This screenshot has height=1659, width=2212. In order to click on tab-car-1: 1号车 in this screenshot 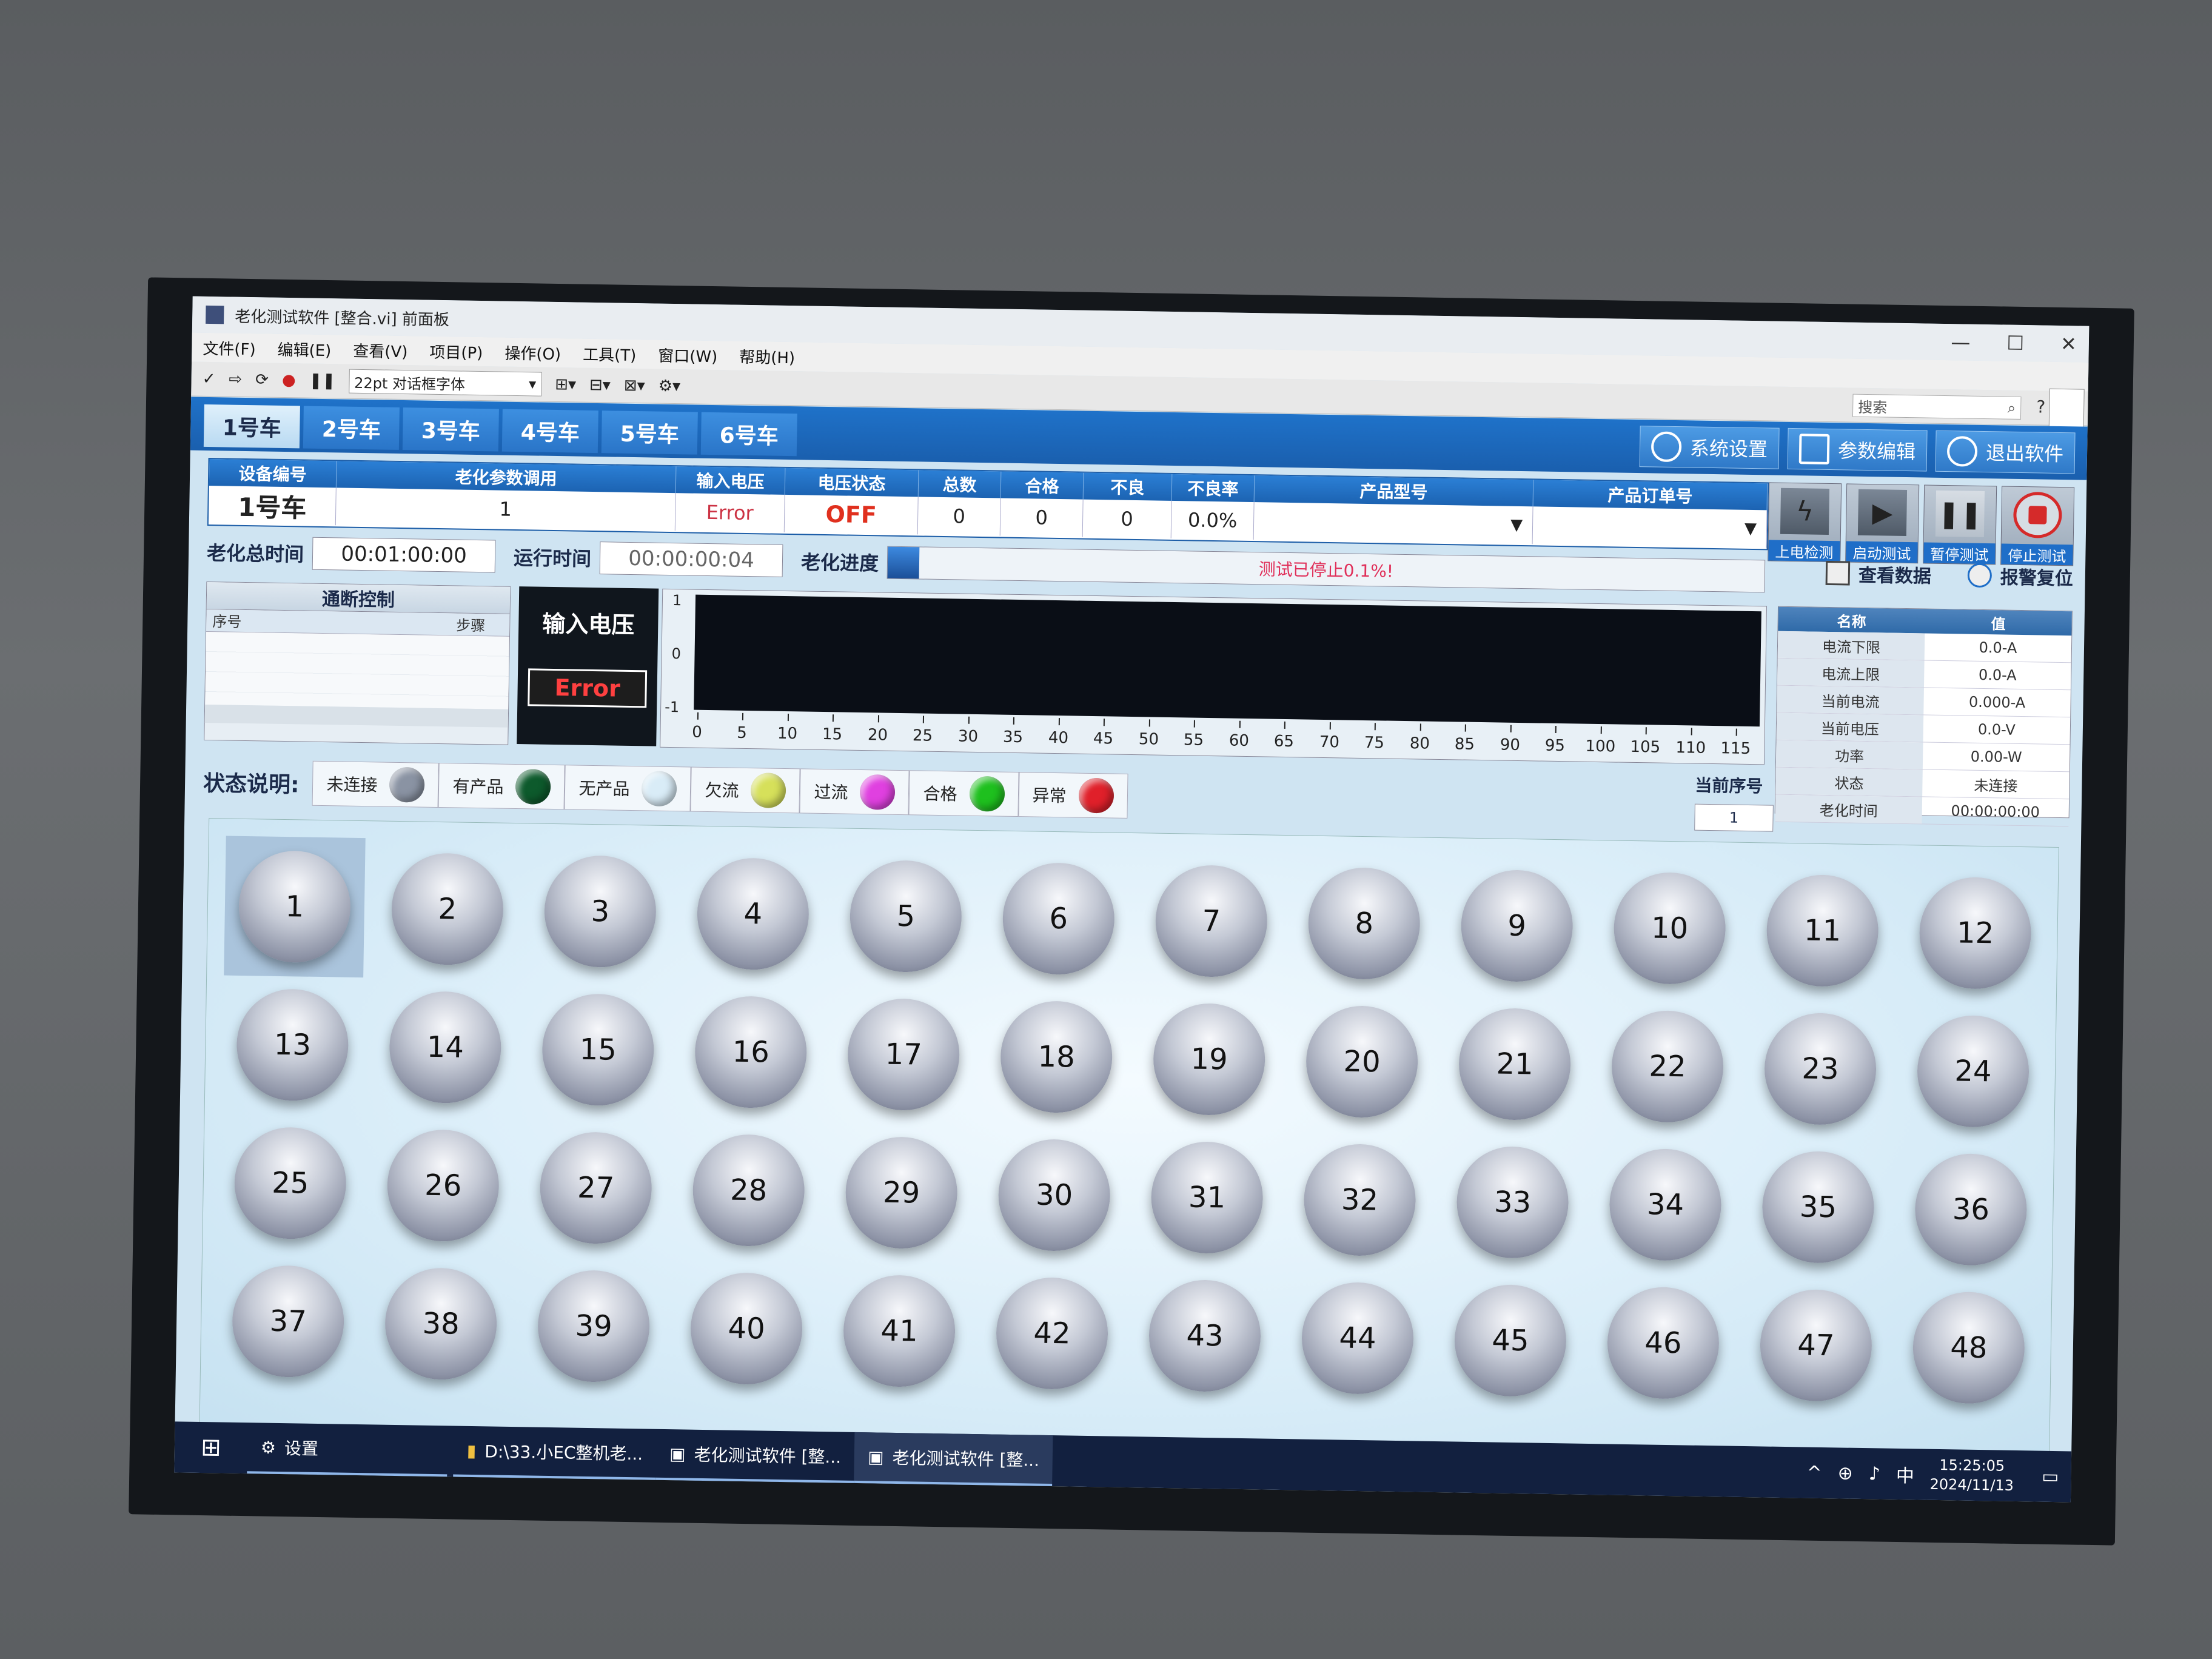, I will do `click(252, 426)`.